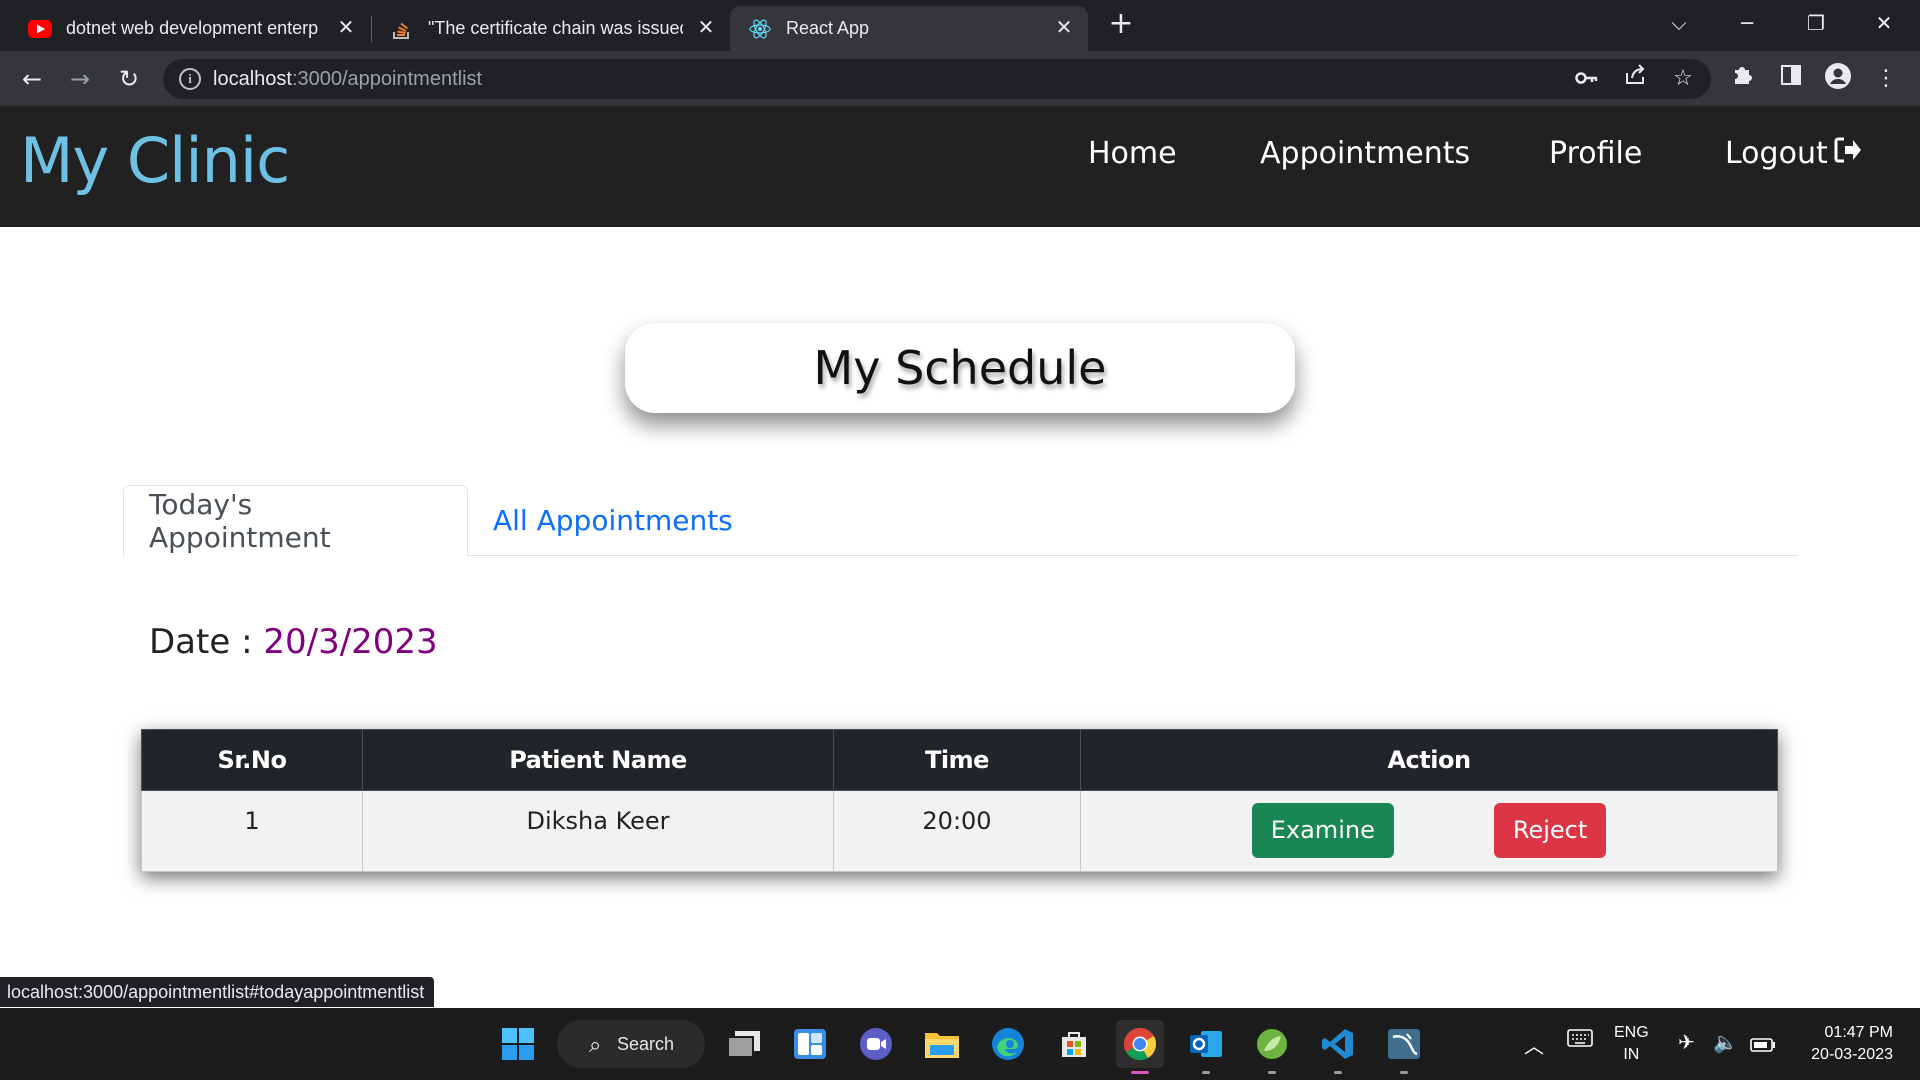  I want to click on vscode-icon, so click(1338, 1047).